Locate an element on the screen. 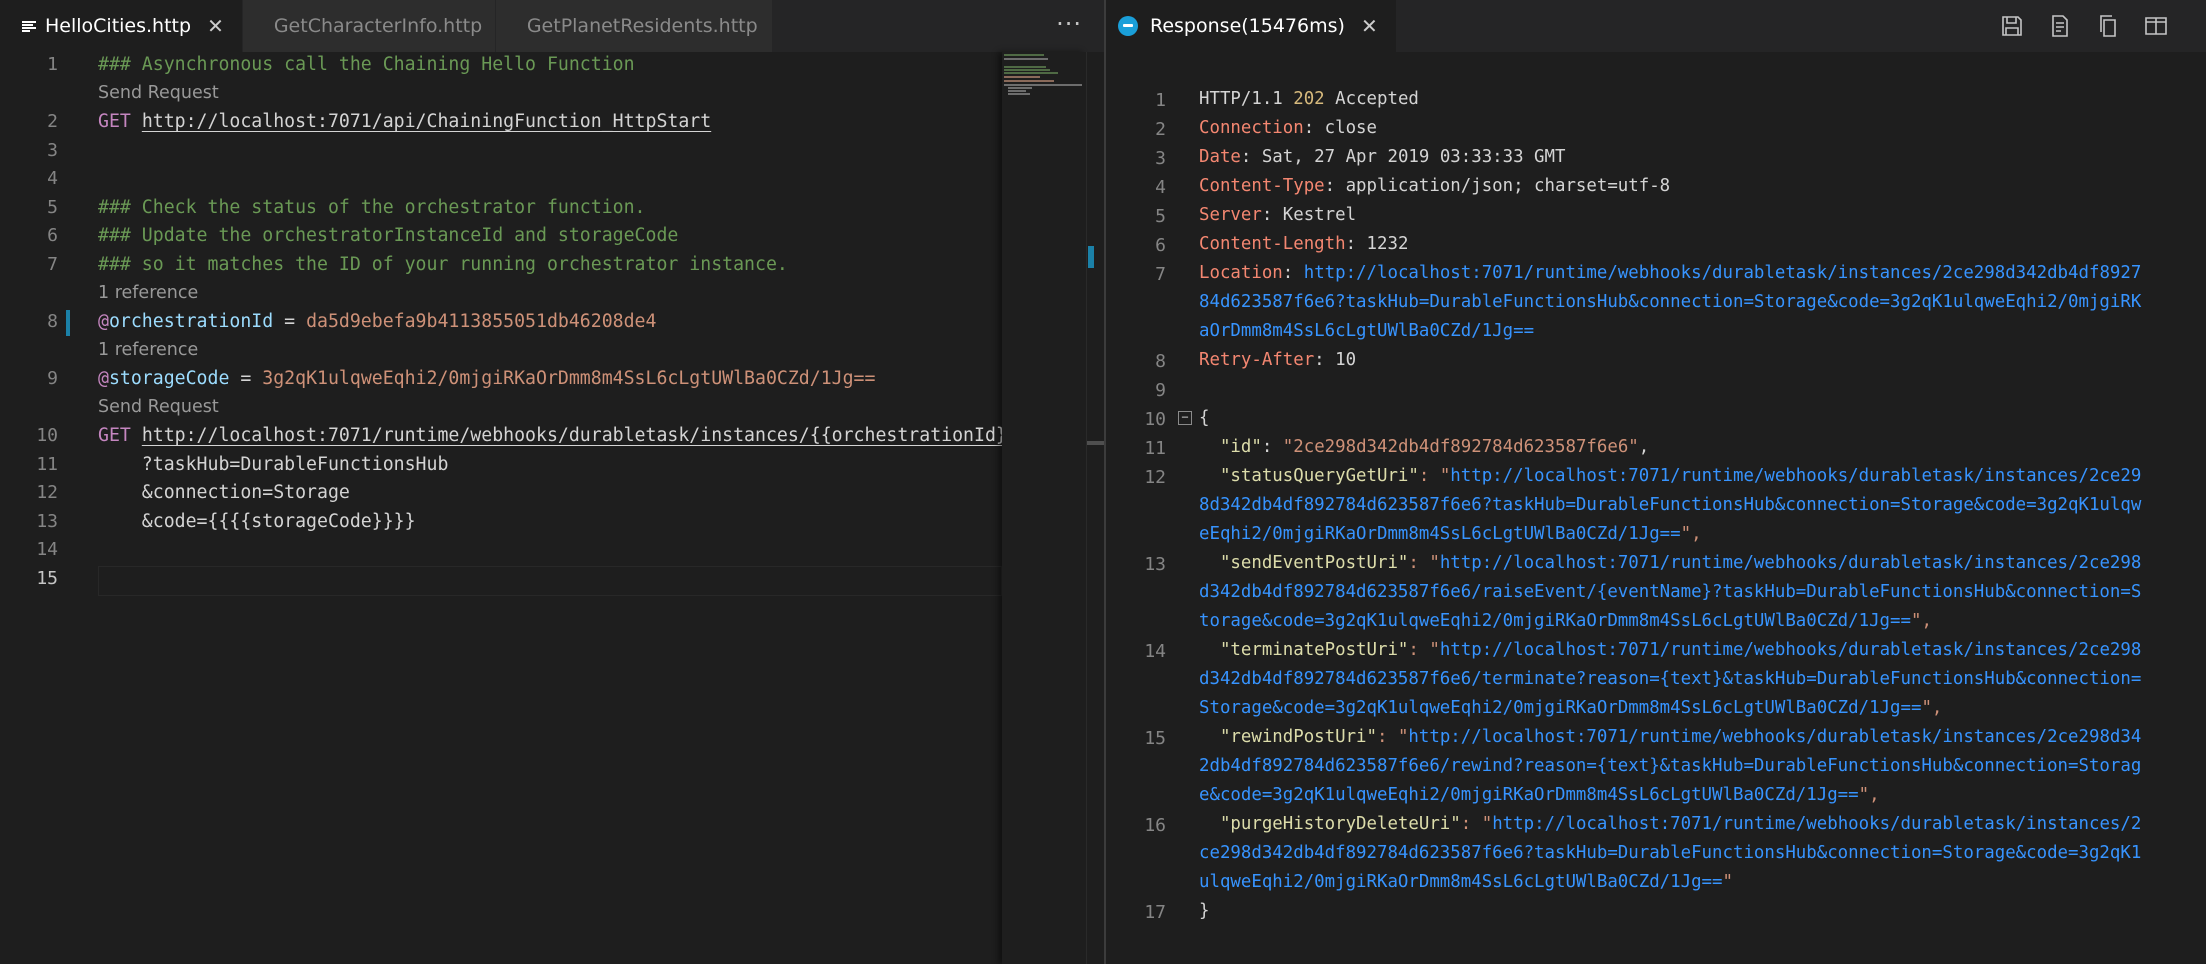 Image resolution: width=2206 pixels, height=964 pixels. code-line-11: ?taskHub=DurableFunctionsHub is located at coordinates (273, 464).